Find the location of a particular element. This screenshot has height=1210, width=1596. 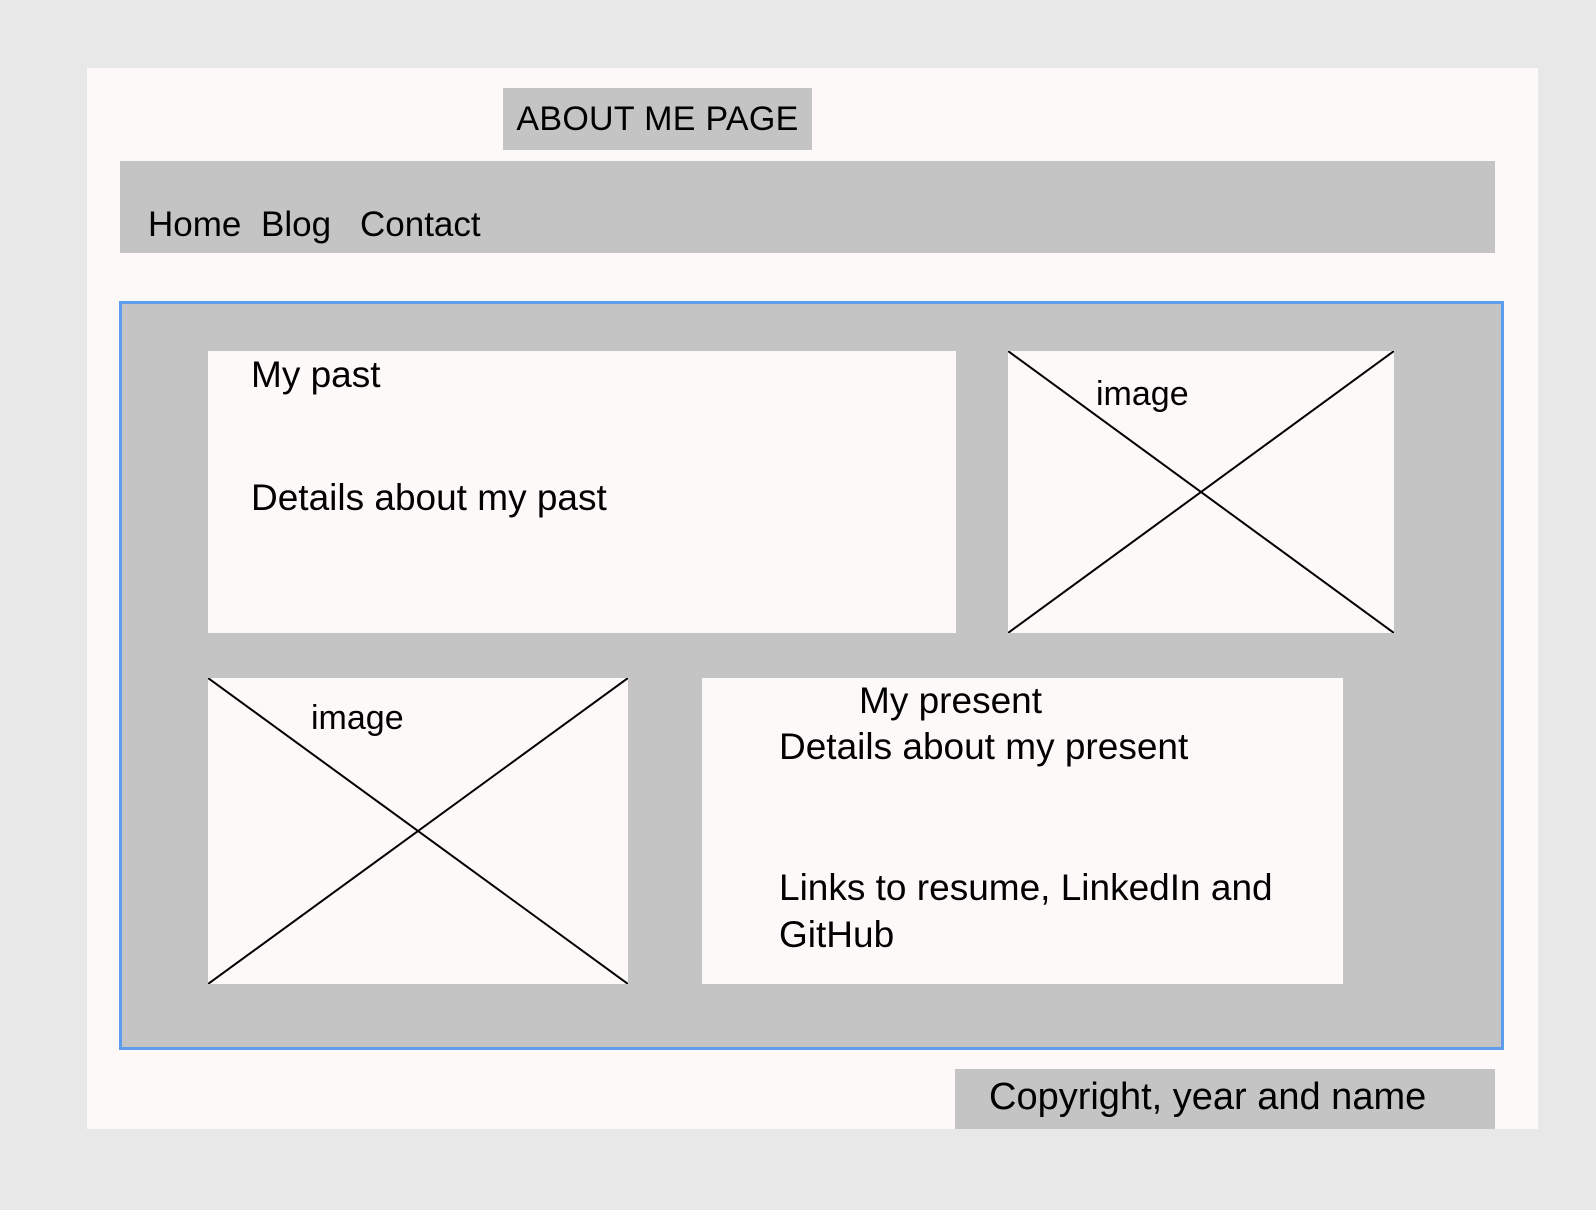

footer: Copyright, year and name is located at coordinates (1225, 1099).